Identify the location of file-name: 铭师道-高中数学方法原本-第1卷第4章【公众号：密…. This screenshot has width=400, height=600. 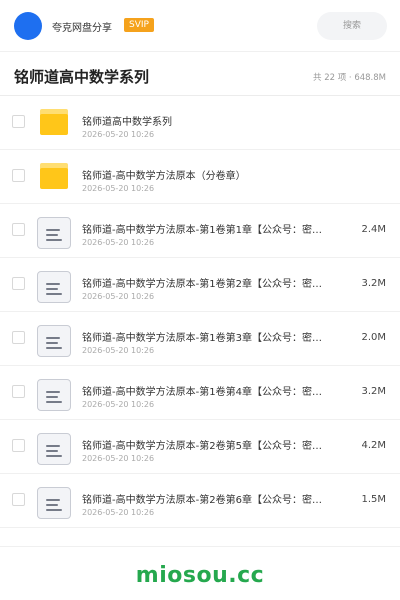
(202, 392).